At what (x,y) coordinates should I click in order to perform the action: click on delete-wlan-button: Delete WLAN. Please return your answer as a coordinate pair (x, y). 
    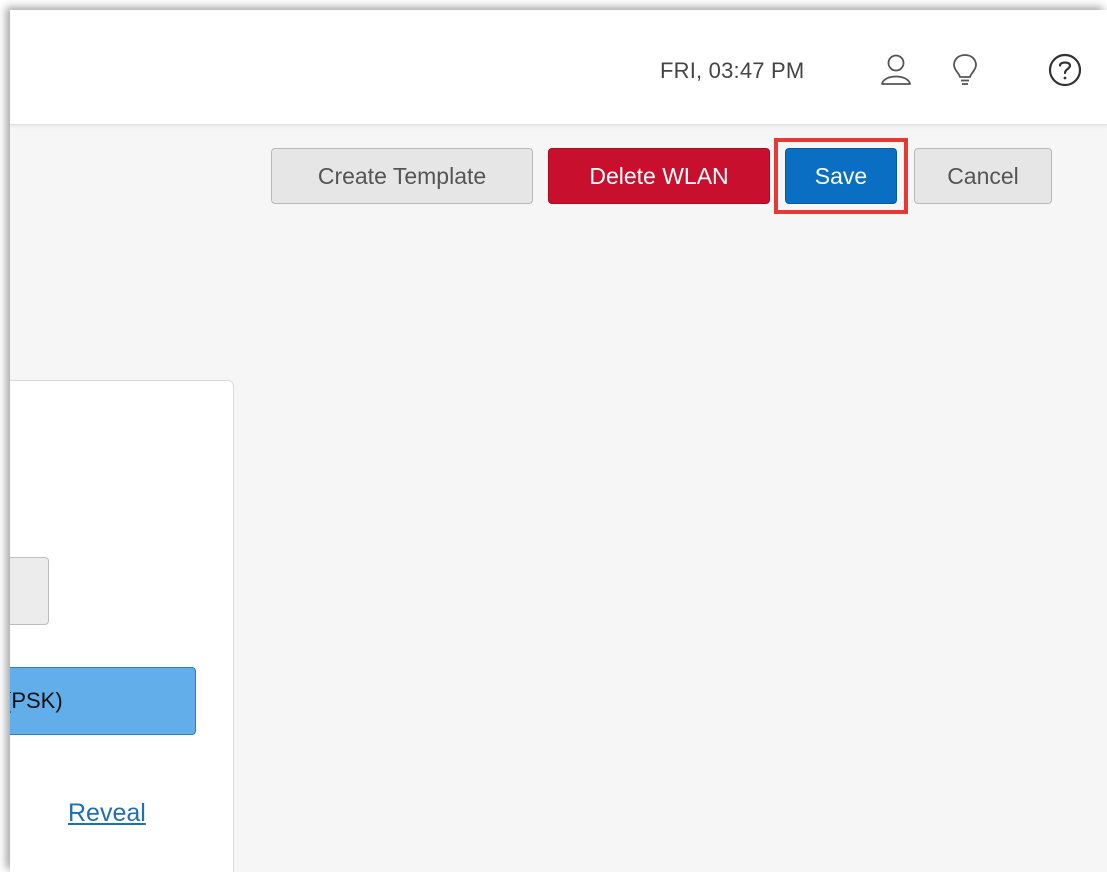
    Looking at the image, I should click on (659, 176).